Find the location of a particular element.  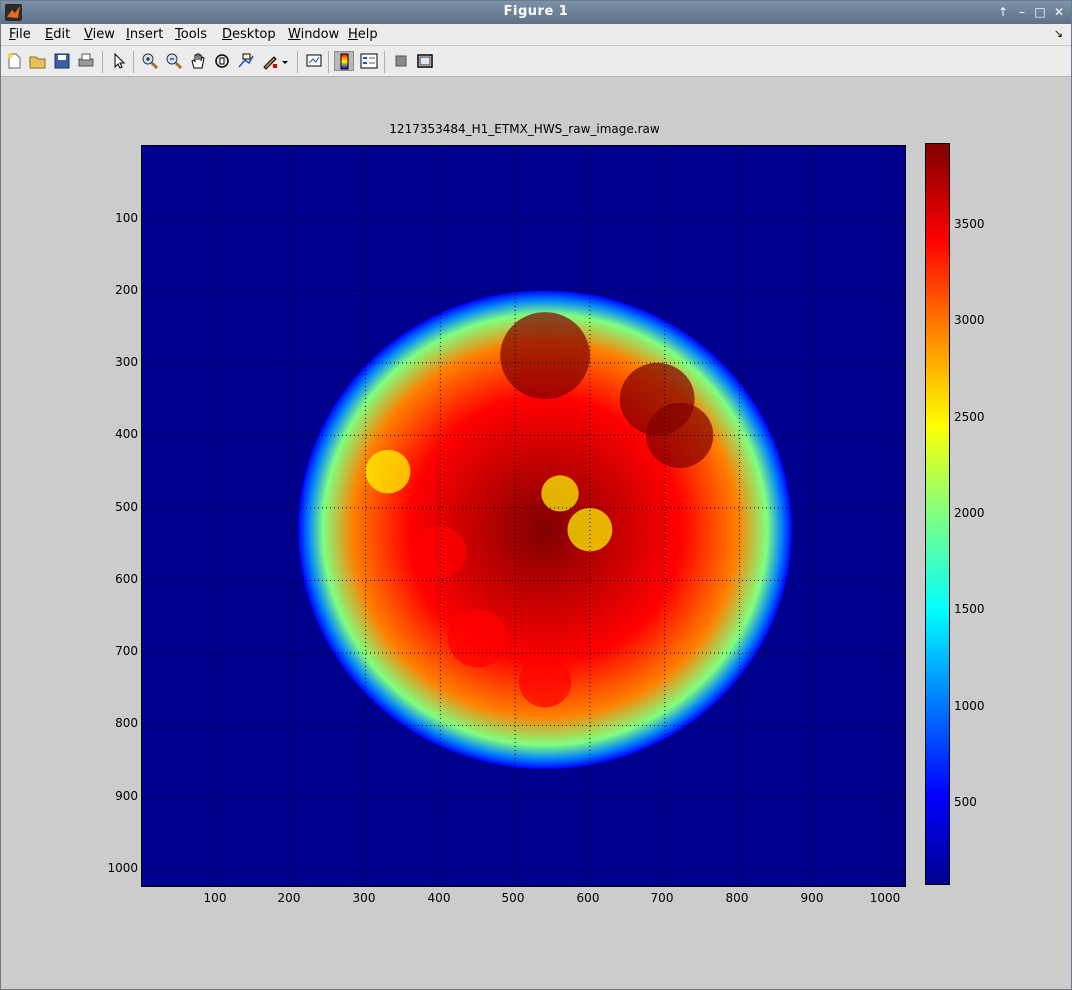

menu-desktop: Desktop is located at coordinates (249, 34).